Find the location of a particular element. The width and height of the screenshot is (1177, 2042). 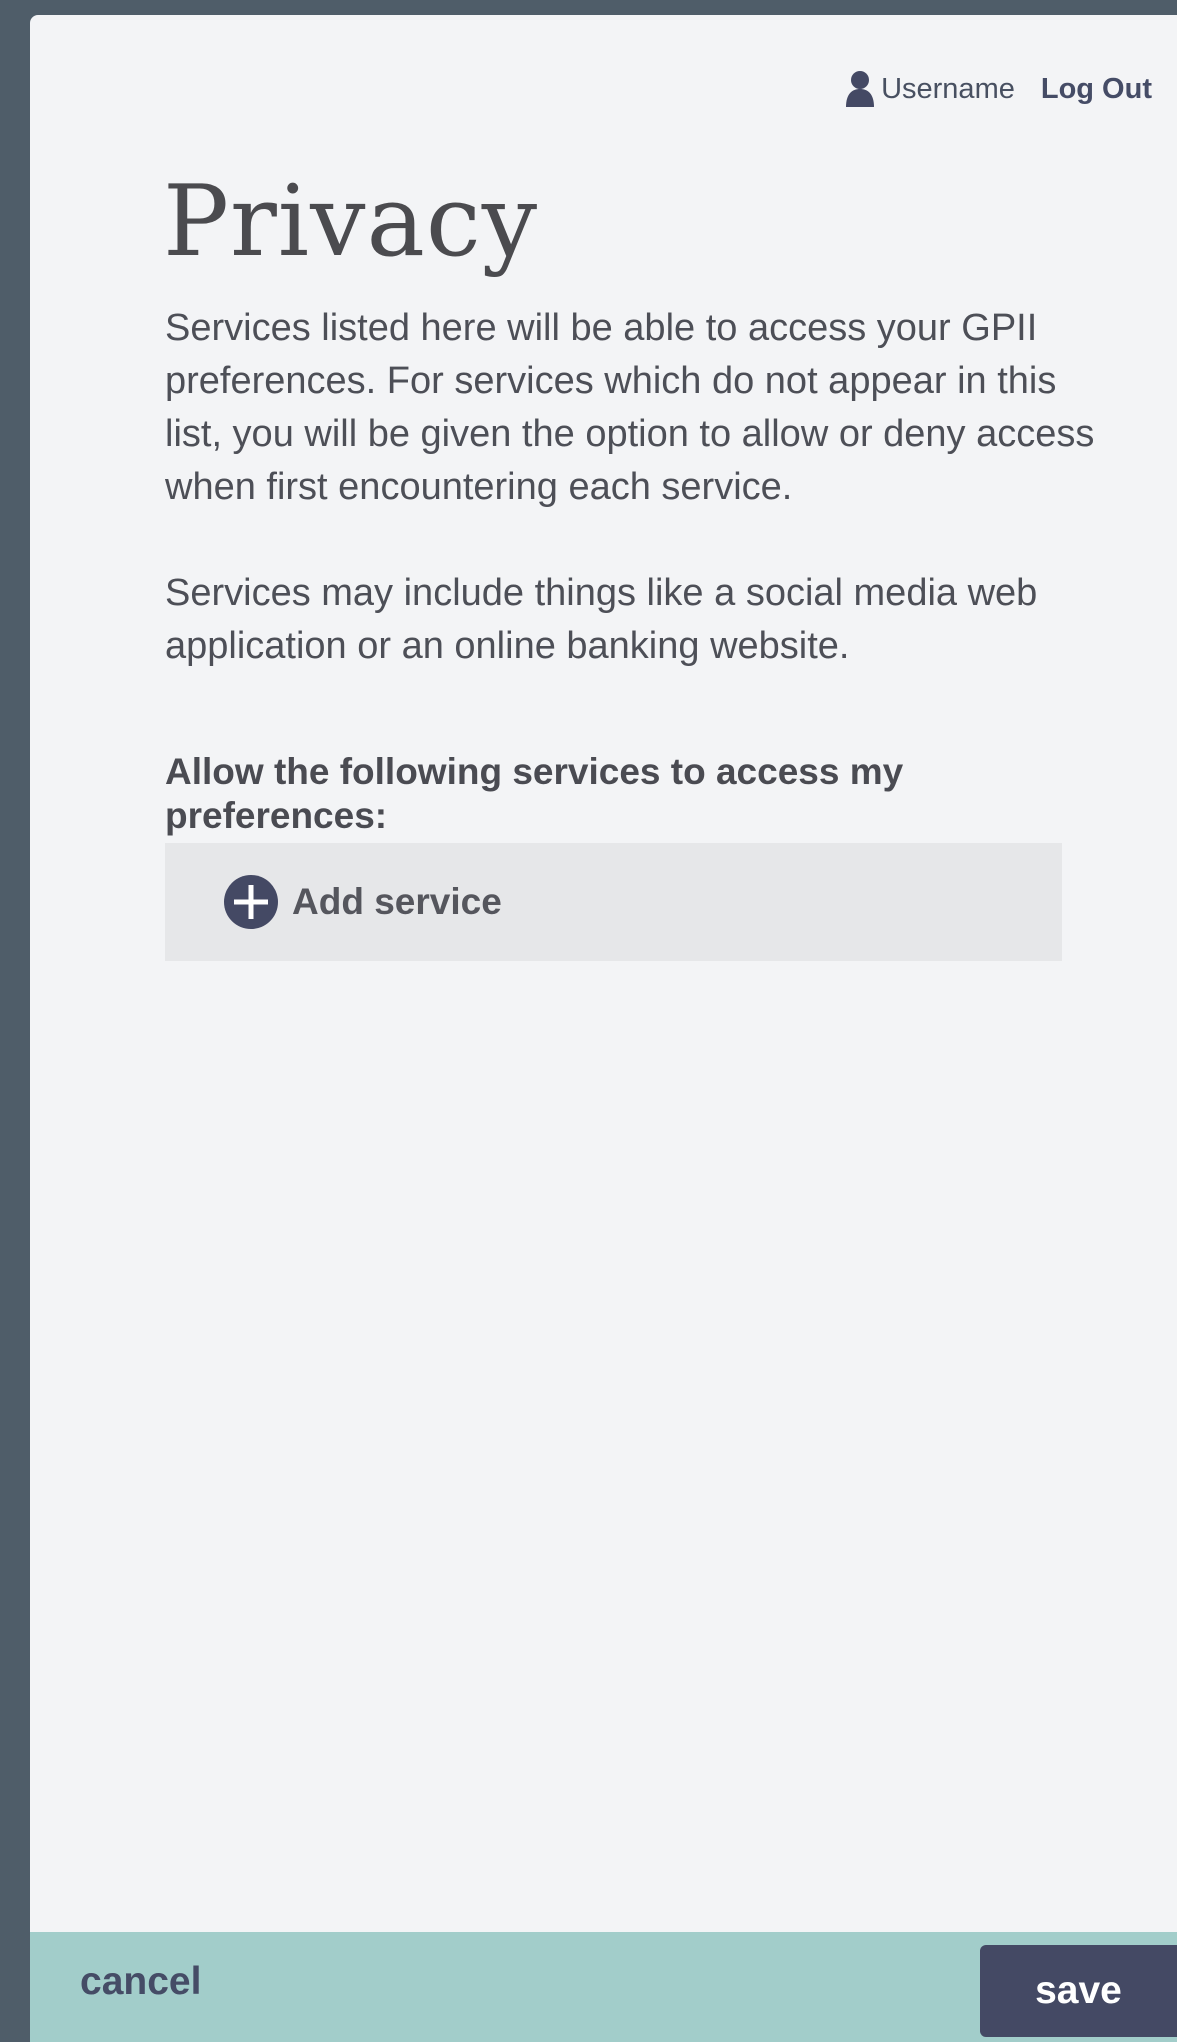

user-icon is located at coordinates (860, 89).